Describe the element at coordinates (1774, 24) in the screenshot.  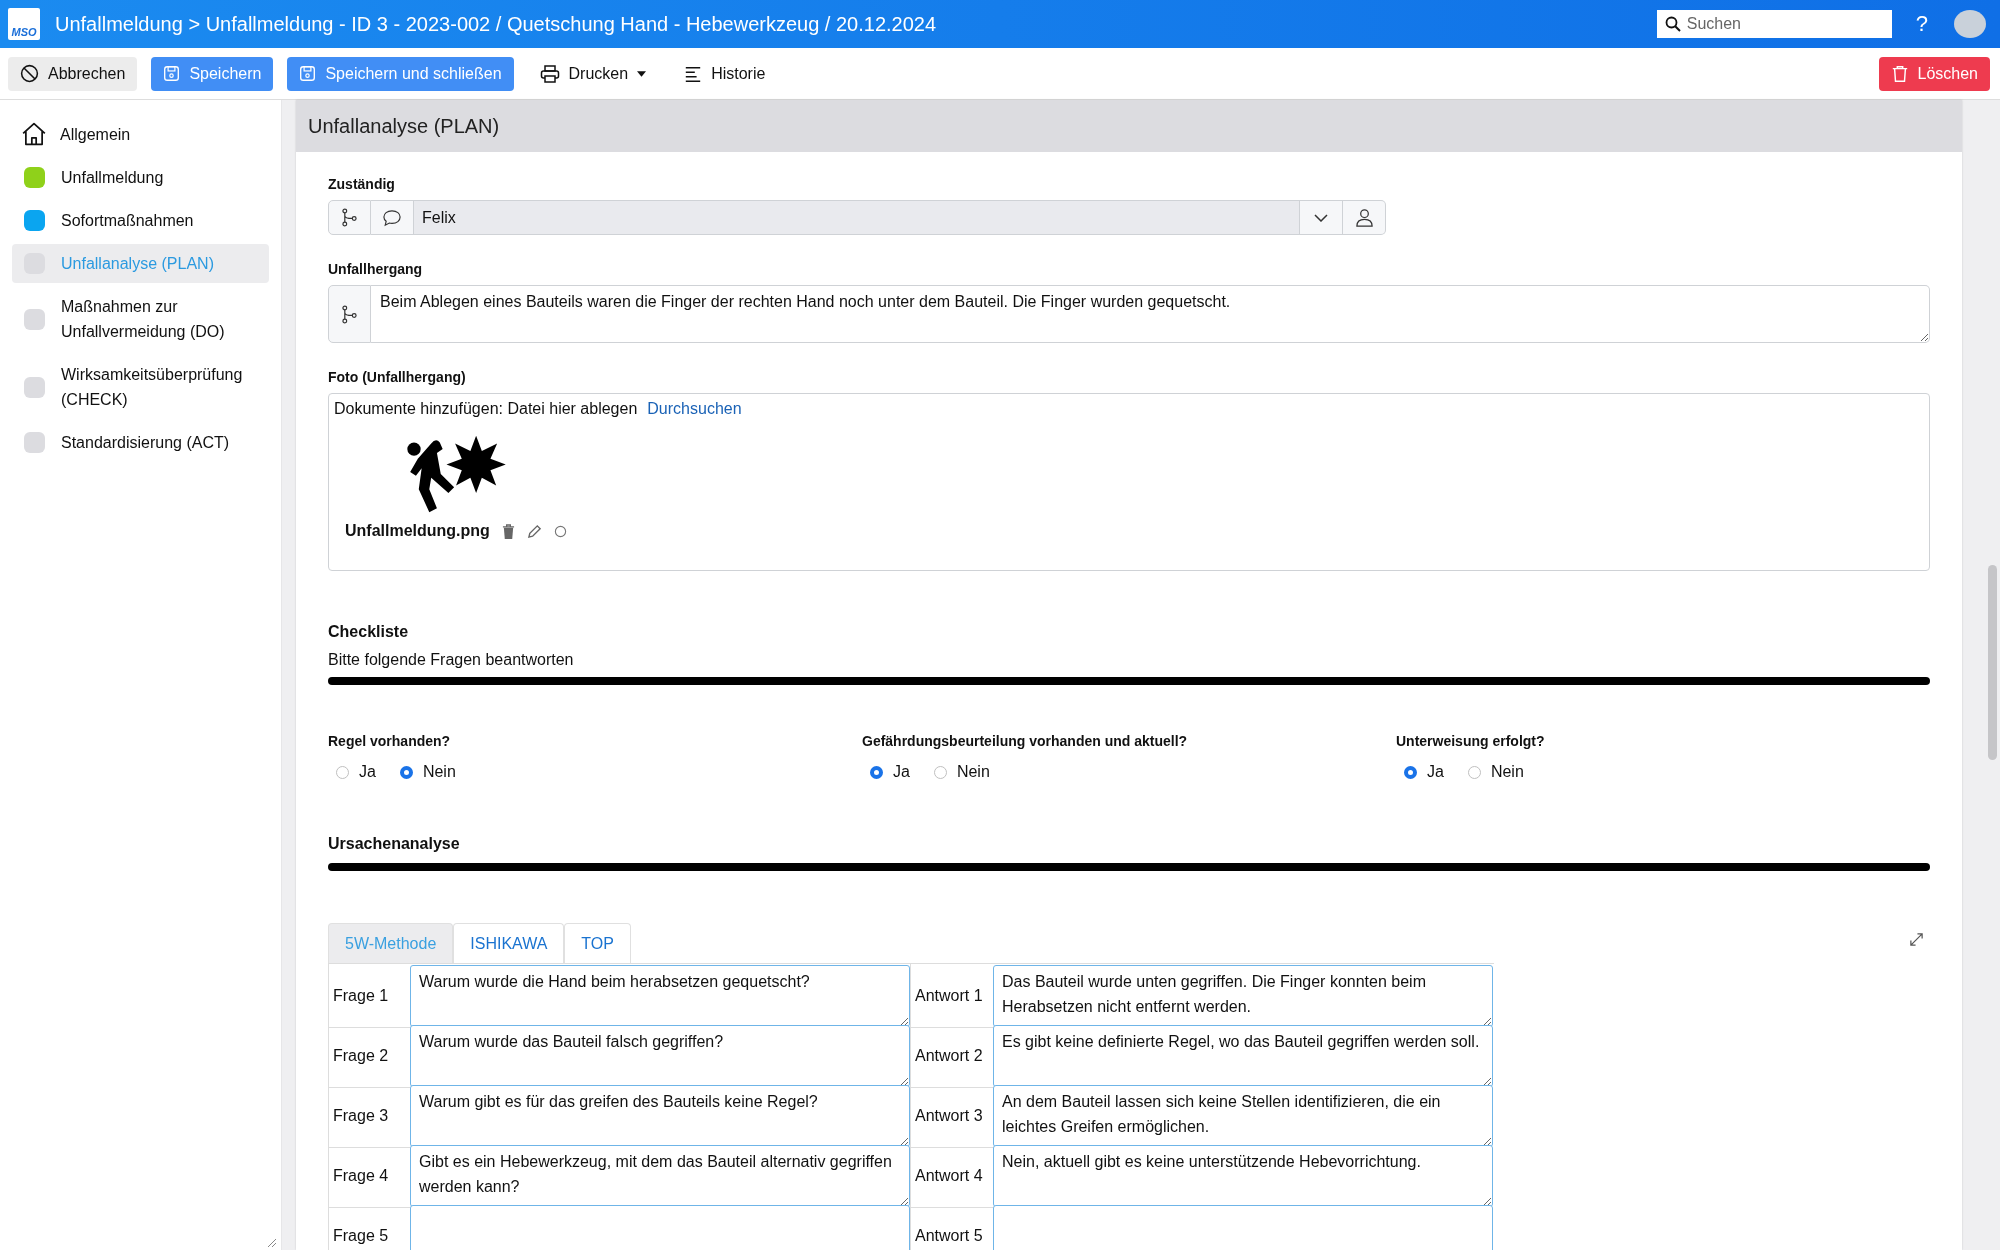
I see `search-field: Suchen` at that location.